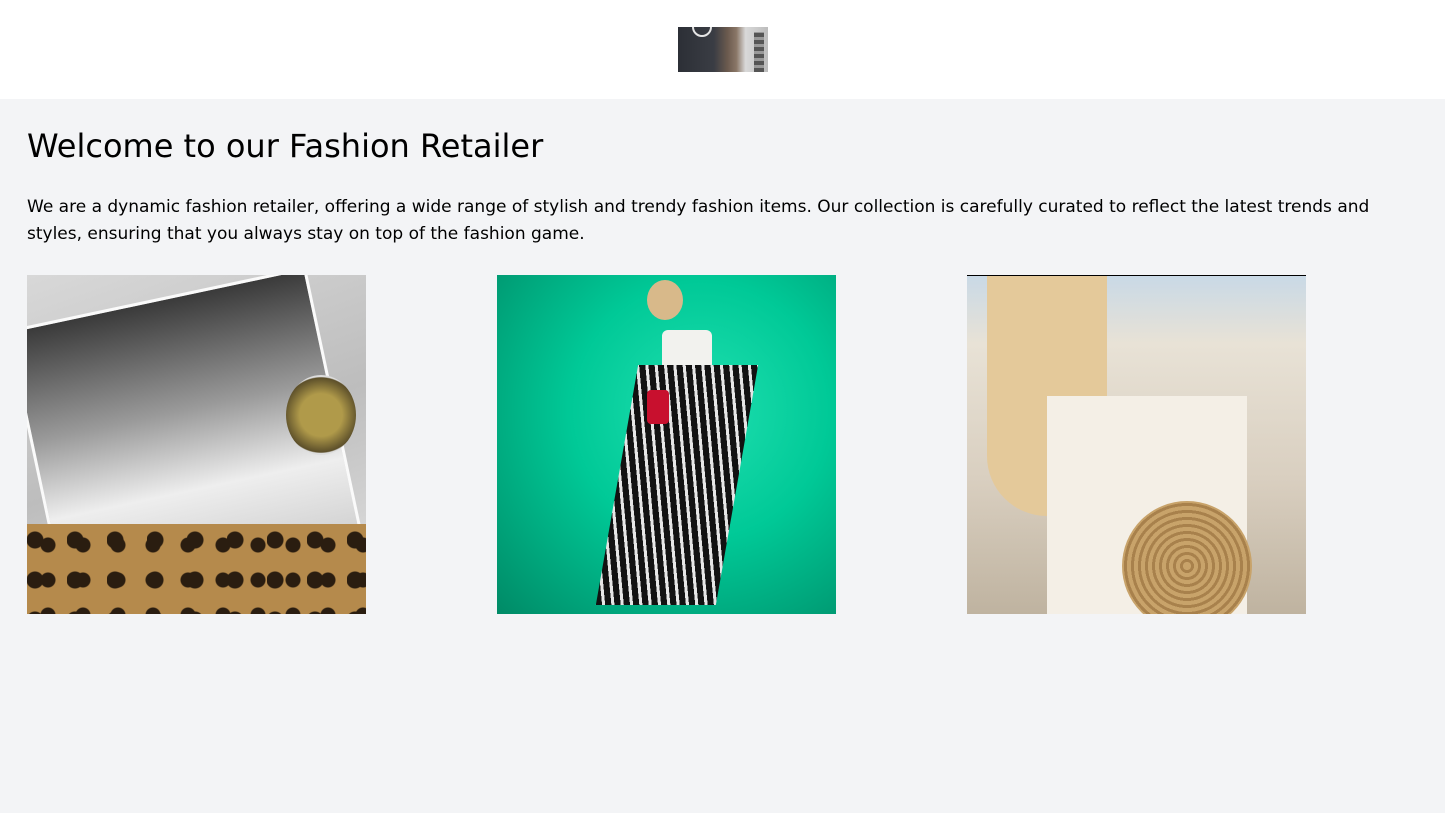  What do you see at coordinates (196, 444) in the screenshot?
I see `gallery-image-magazine` at bounding box center [196, 444].